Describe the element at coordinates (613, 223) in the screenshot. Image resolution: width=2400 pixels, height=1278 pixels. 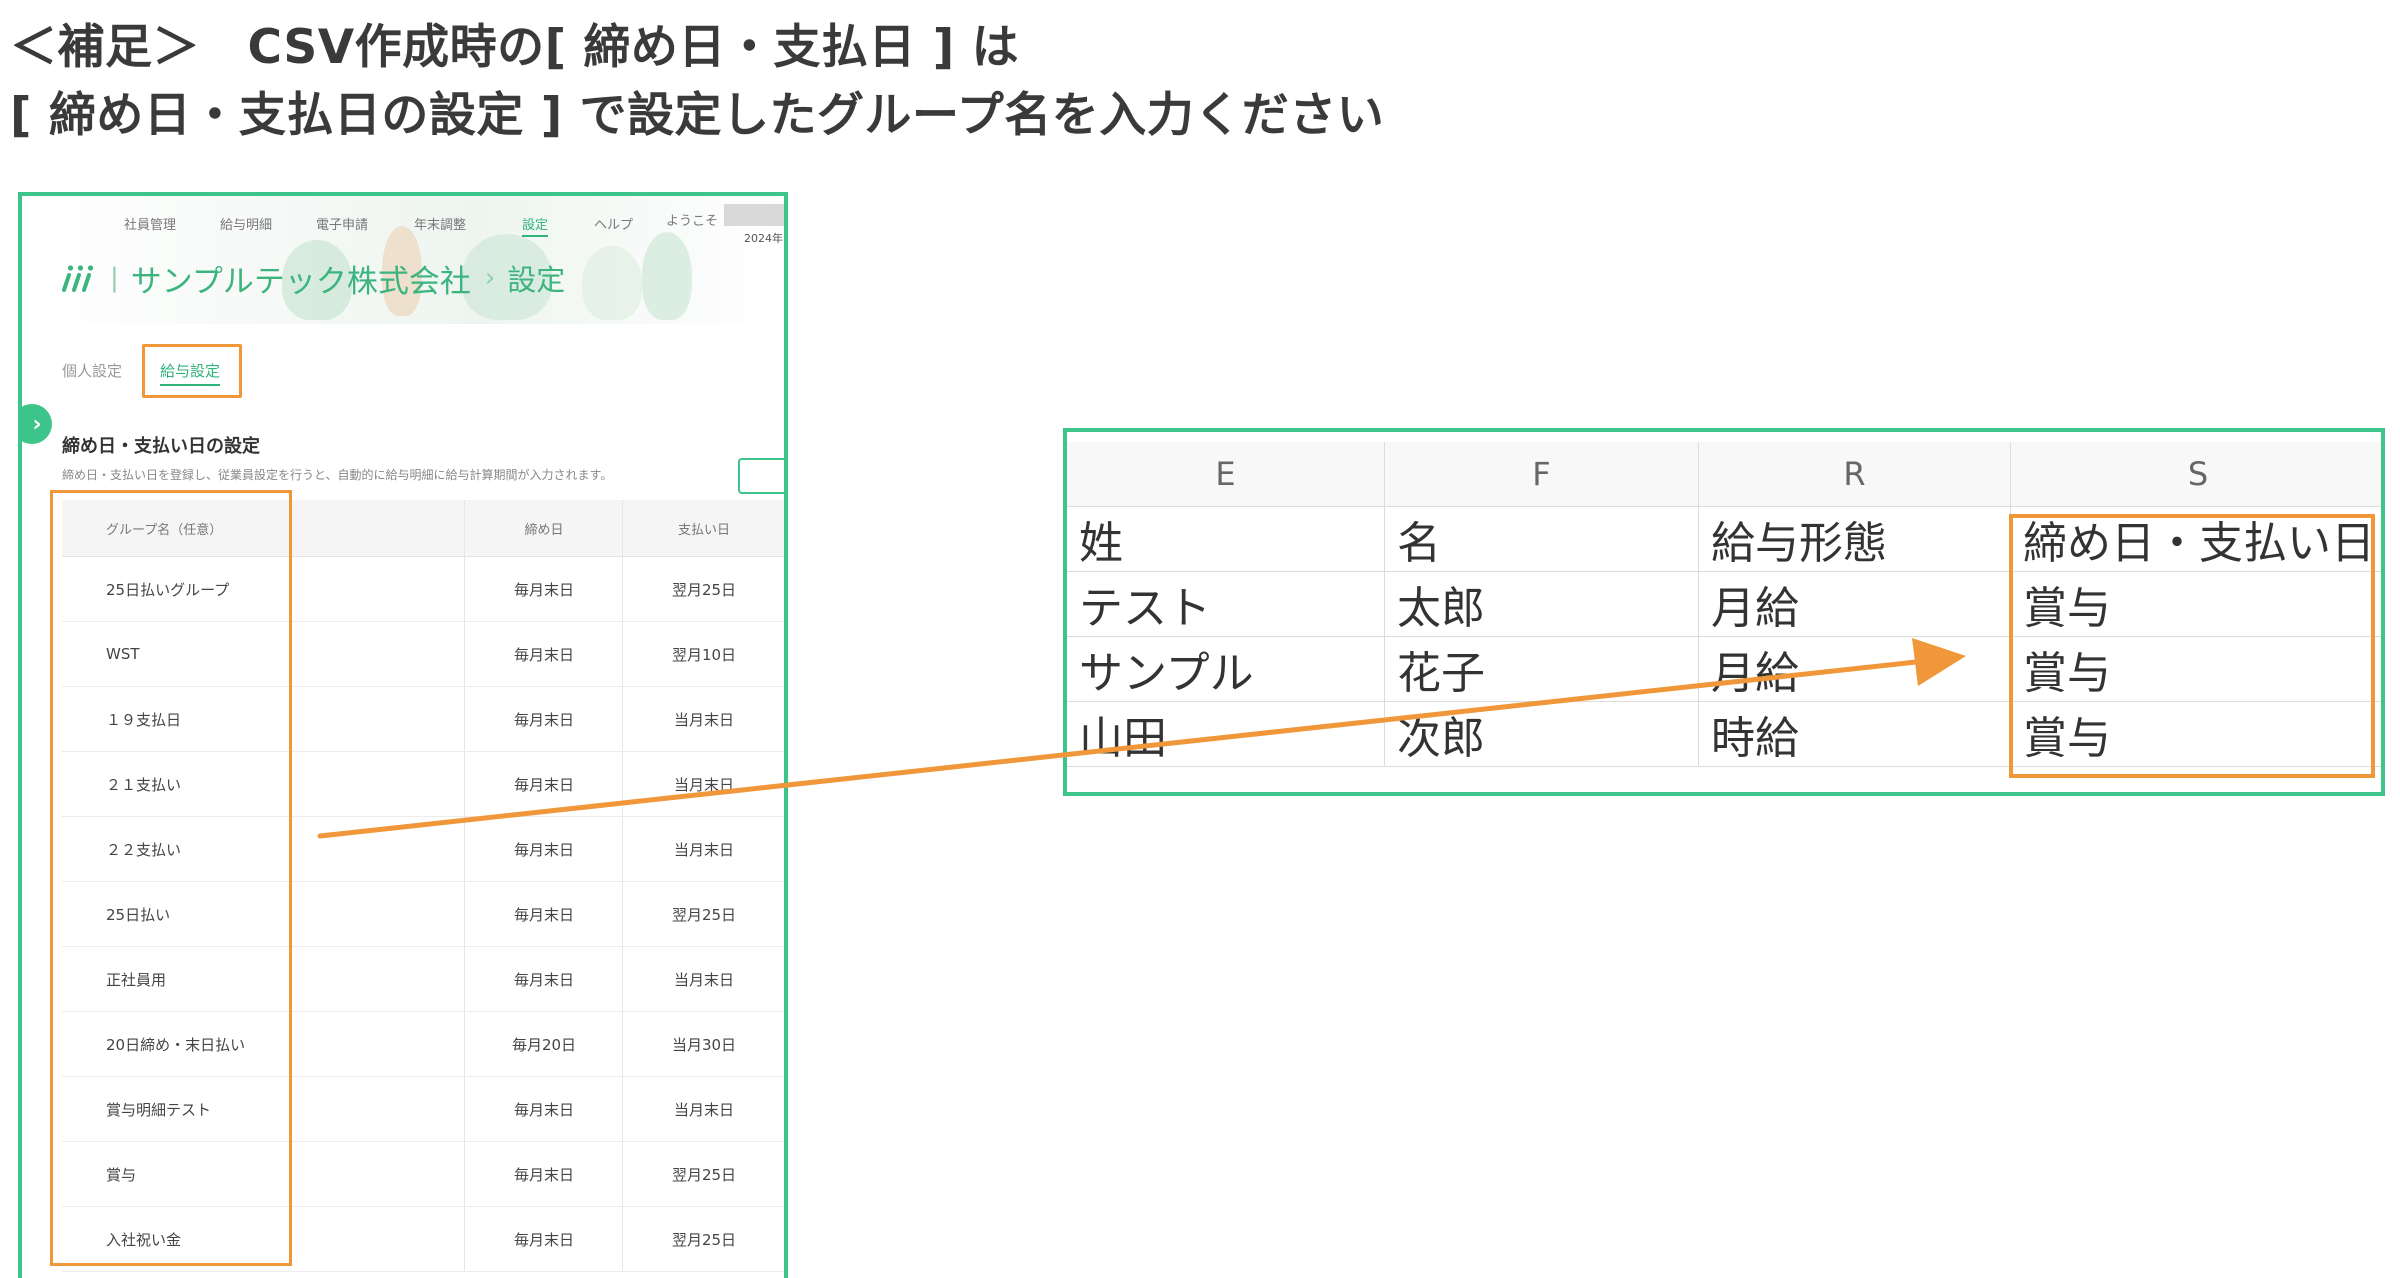
I see `nav-item-help: ヘルプ` at that location.